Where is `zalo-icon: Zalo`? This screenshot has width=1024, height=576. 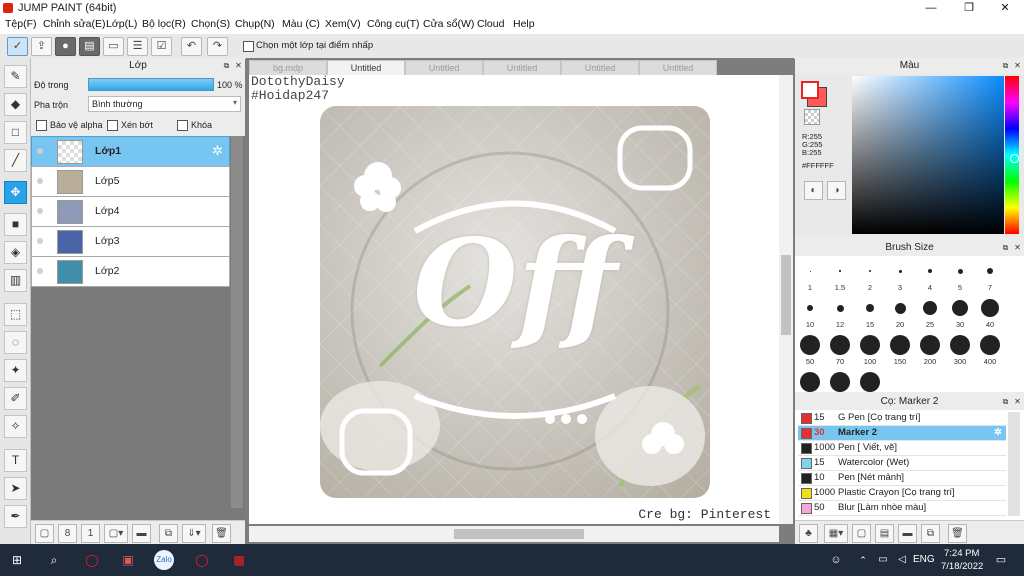
zalo-icon: Zalo is located at coordinates (164, 560).